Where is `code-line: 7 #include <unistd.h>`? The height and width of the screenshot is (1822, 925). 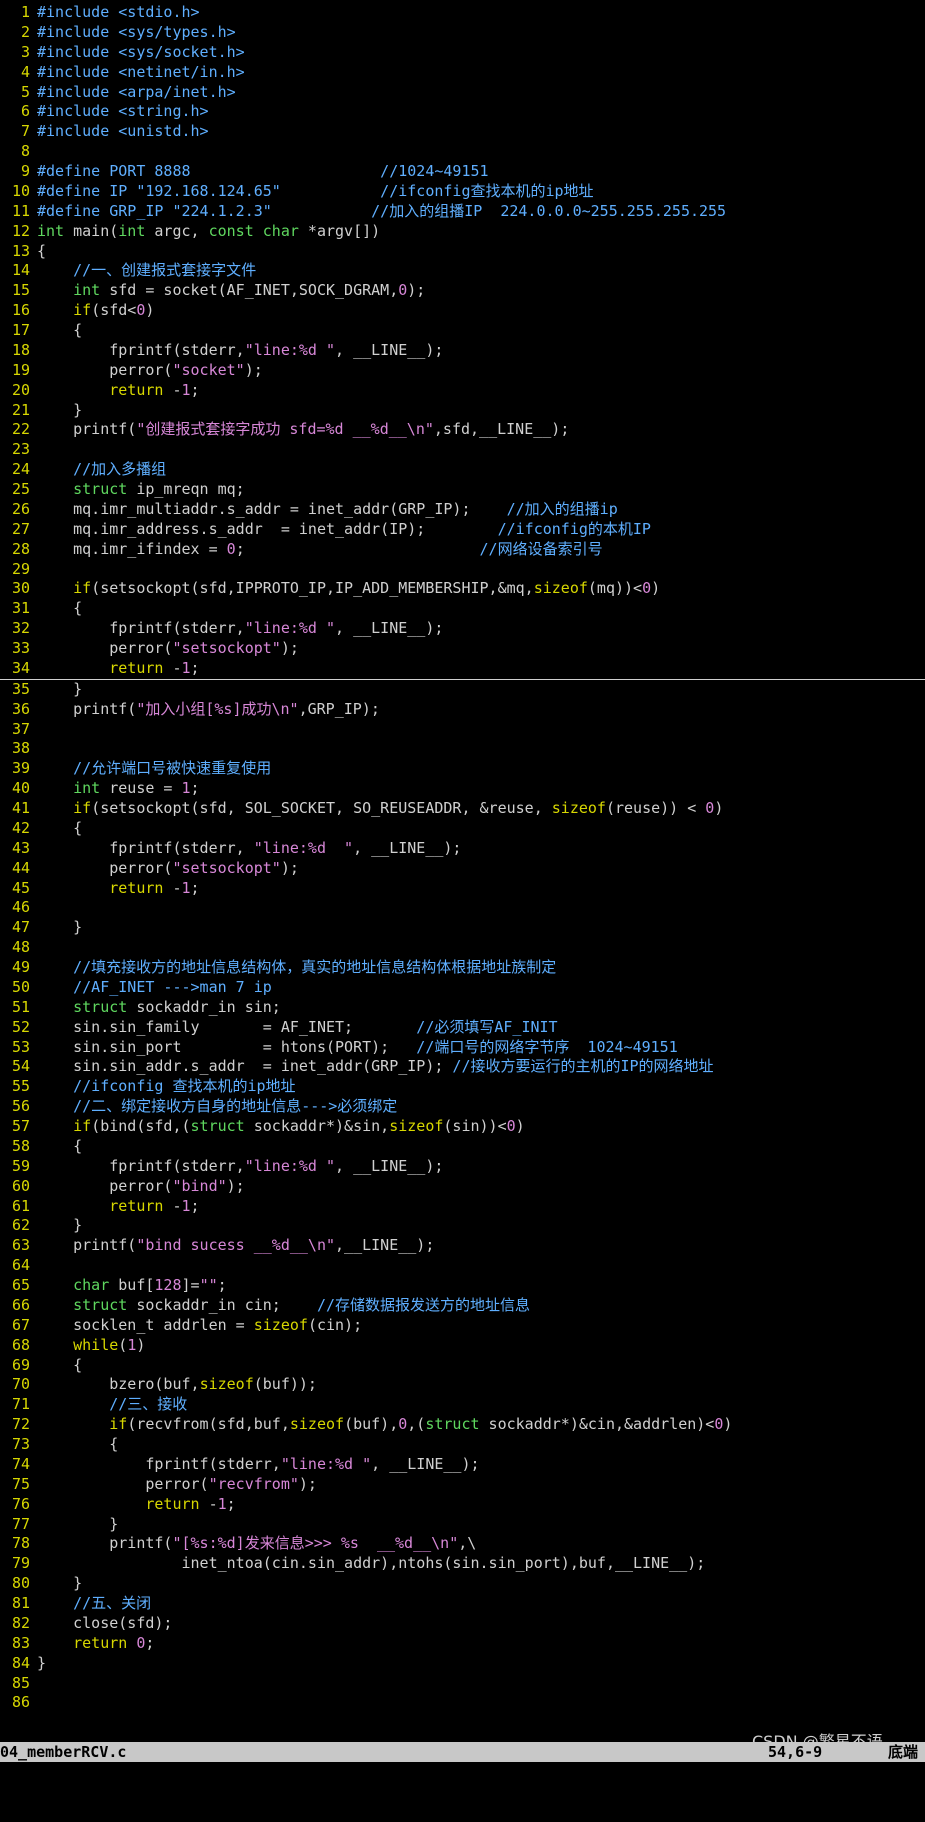
code-line: 7 #include <unistd.h> is located at coordinates (462, 132).